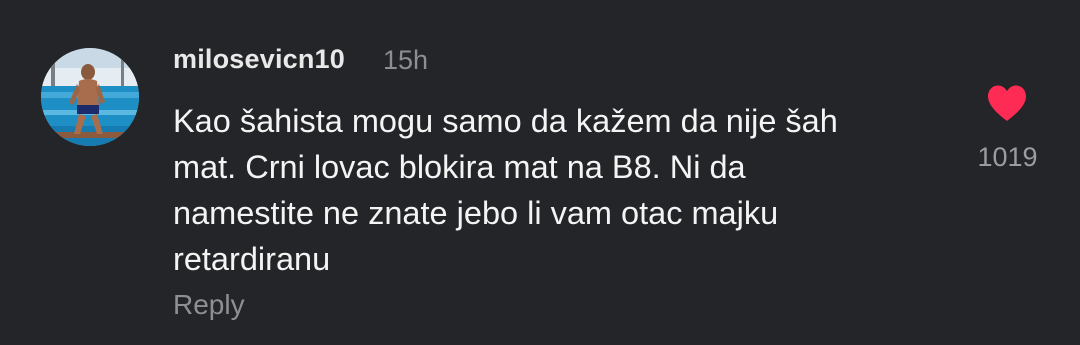  Describe the element at coordinates (252, 259) in the screenshot. I see `comment-text-line: retardiranu` at that location.